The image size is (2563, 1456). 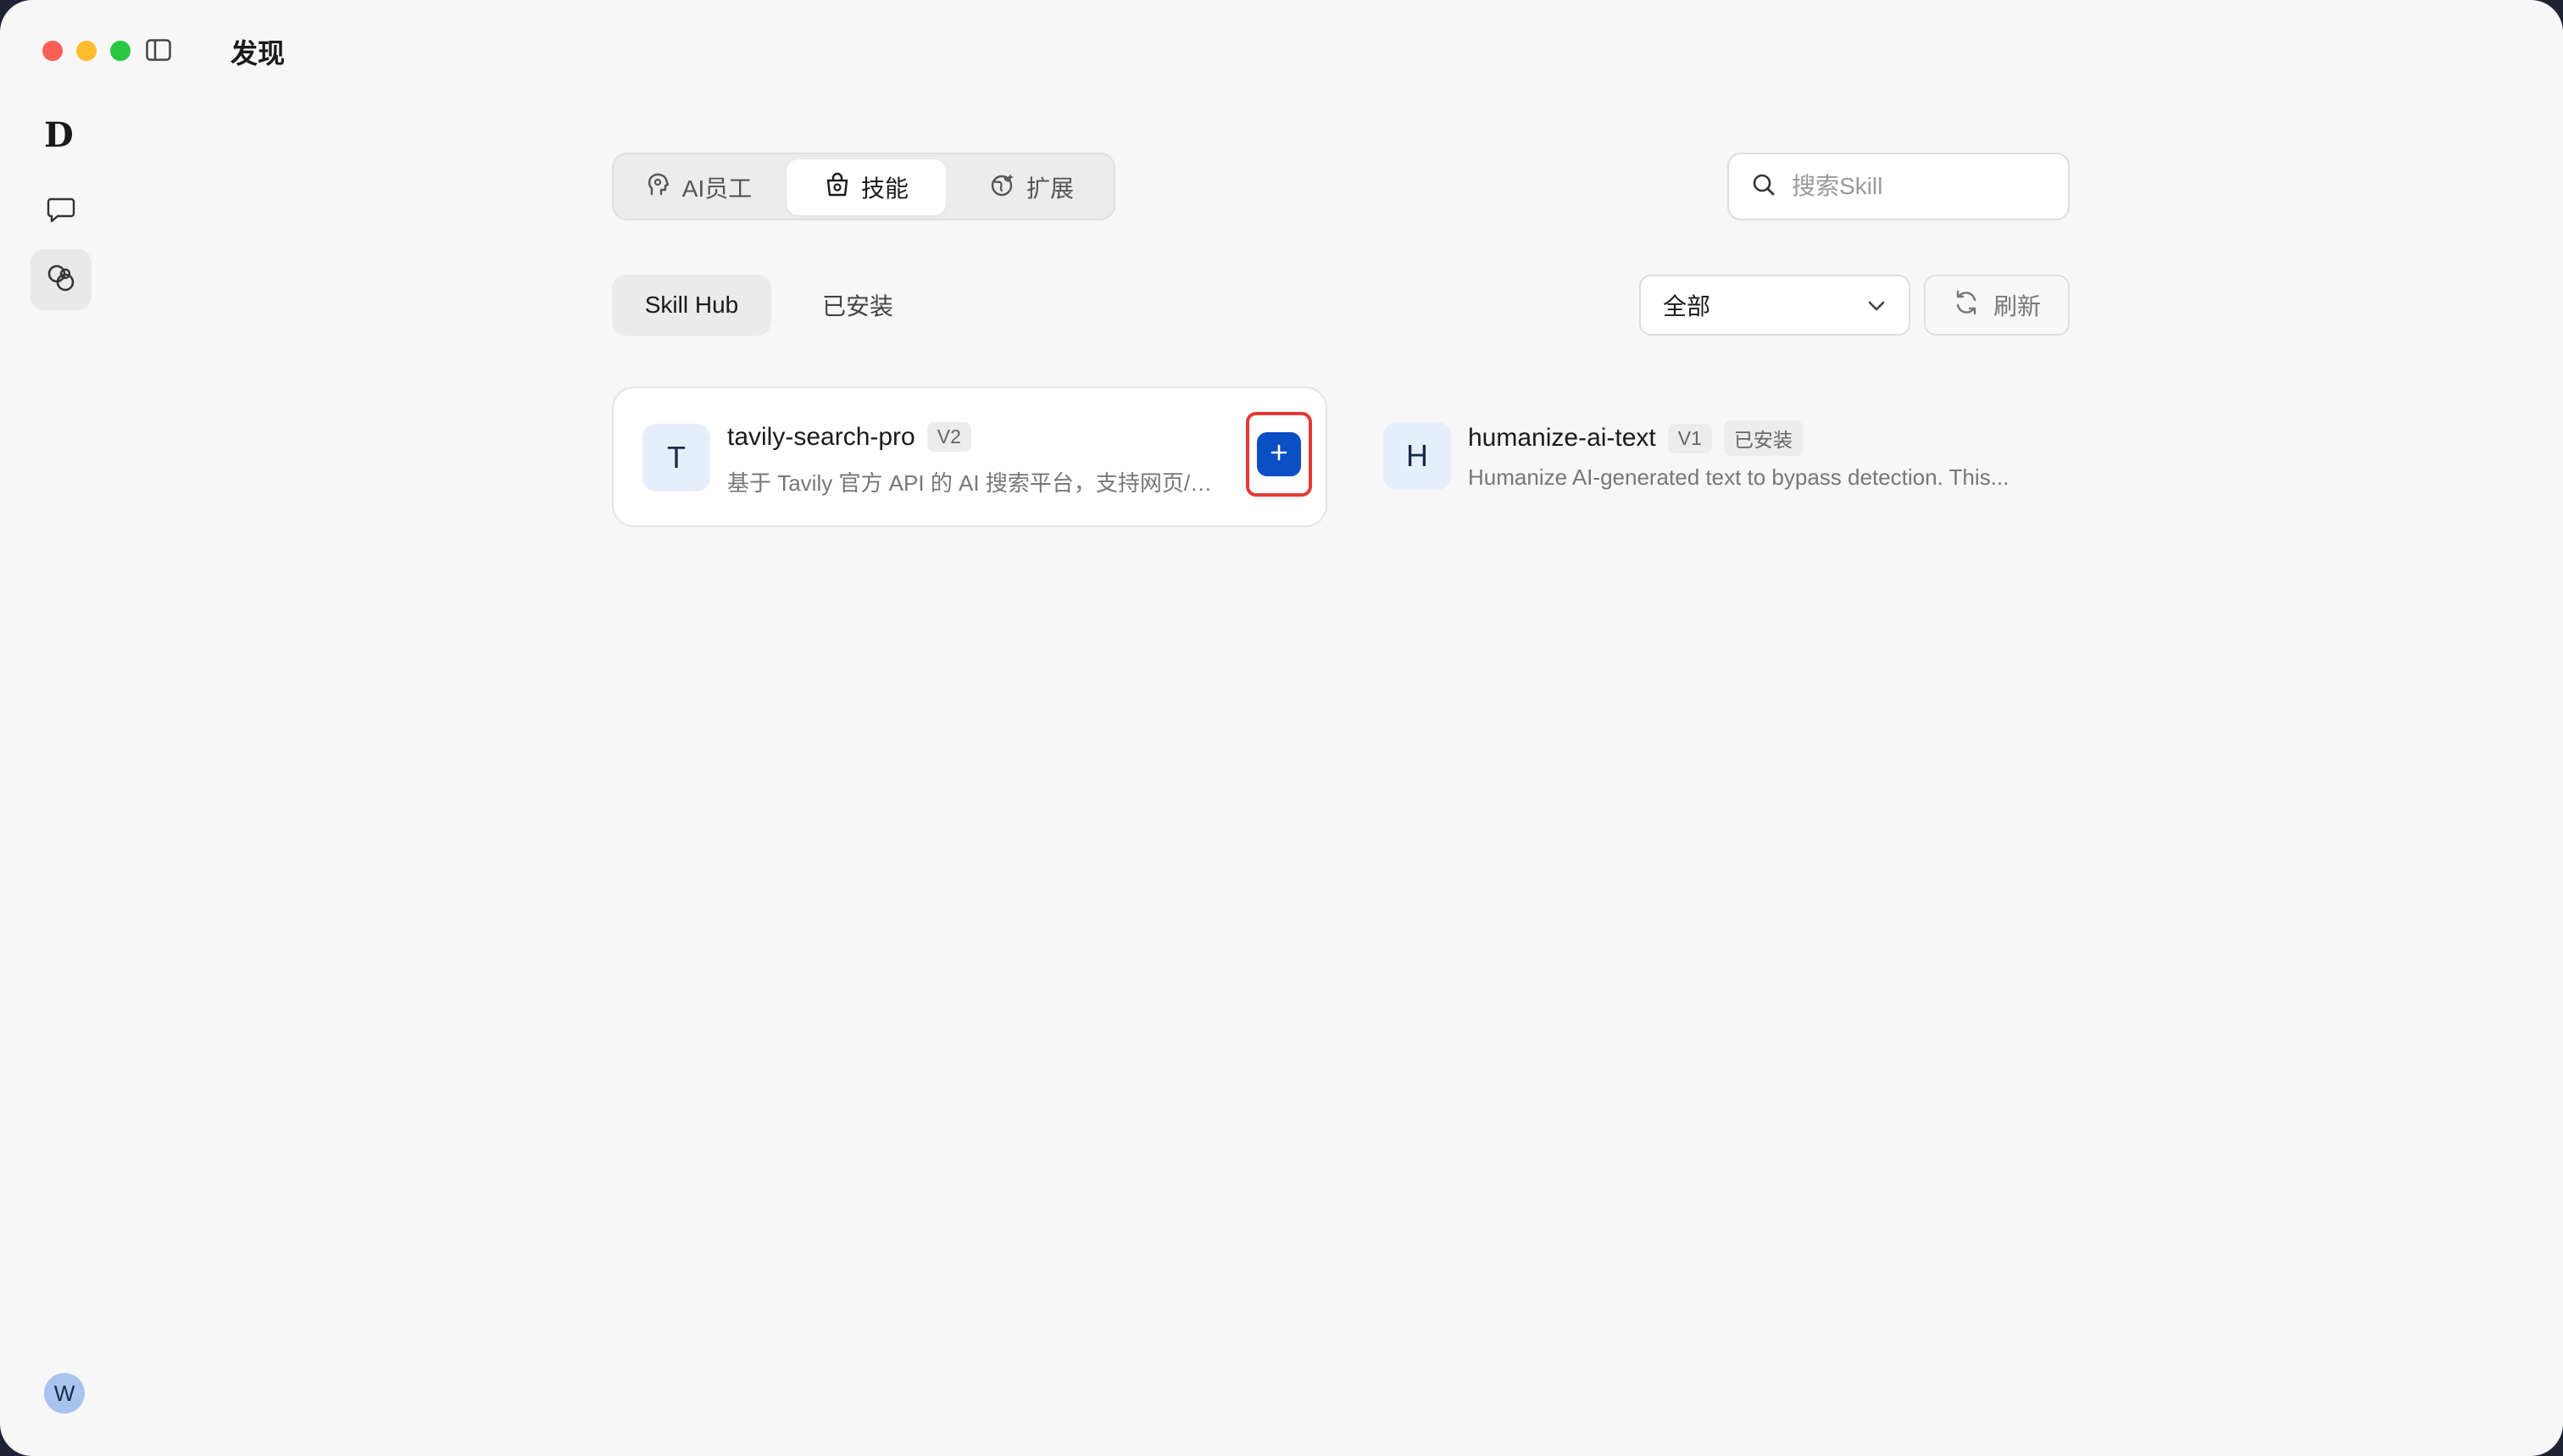 I want to click on tab-skills: 技能, so click(x=866, y=187).